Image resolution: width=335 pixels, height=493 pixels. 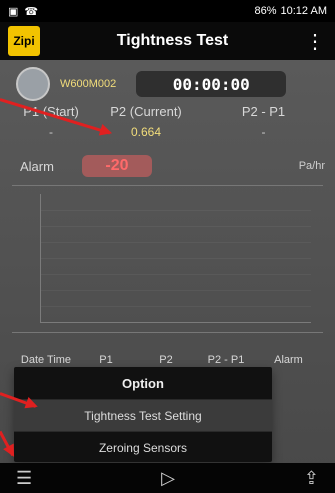 What do you see at coordinates (143, 383) in the screenshot?
I see `option-menu-title: Option` at bounding box center [143, 383].